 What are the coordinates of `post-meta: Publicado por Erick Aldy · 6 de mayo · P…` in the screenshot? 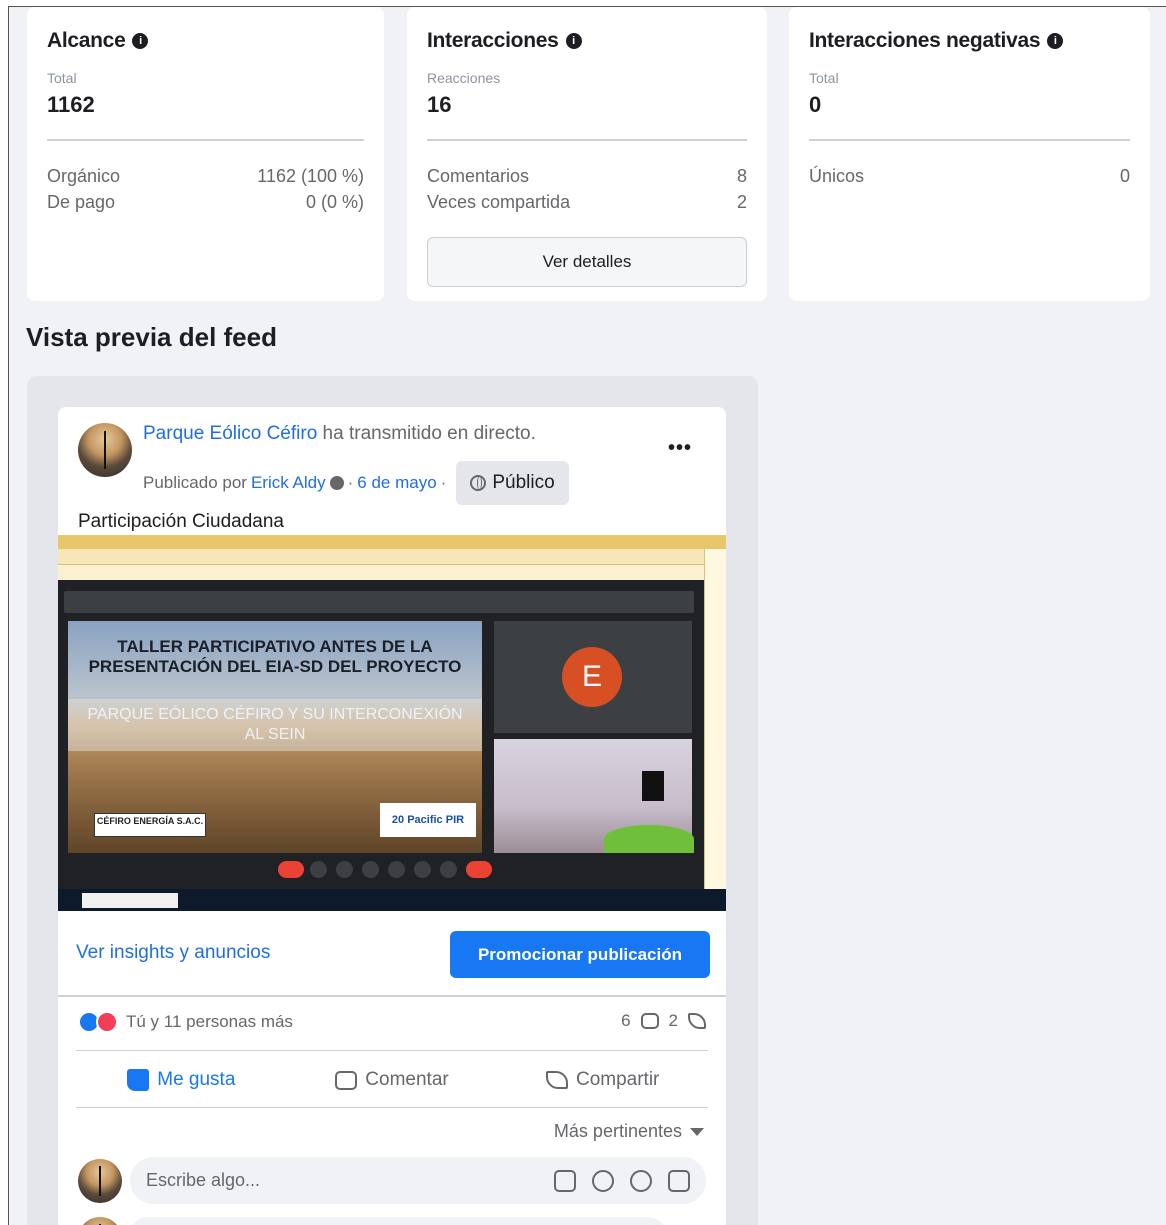 It's located at (356, 483).